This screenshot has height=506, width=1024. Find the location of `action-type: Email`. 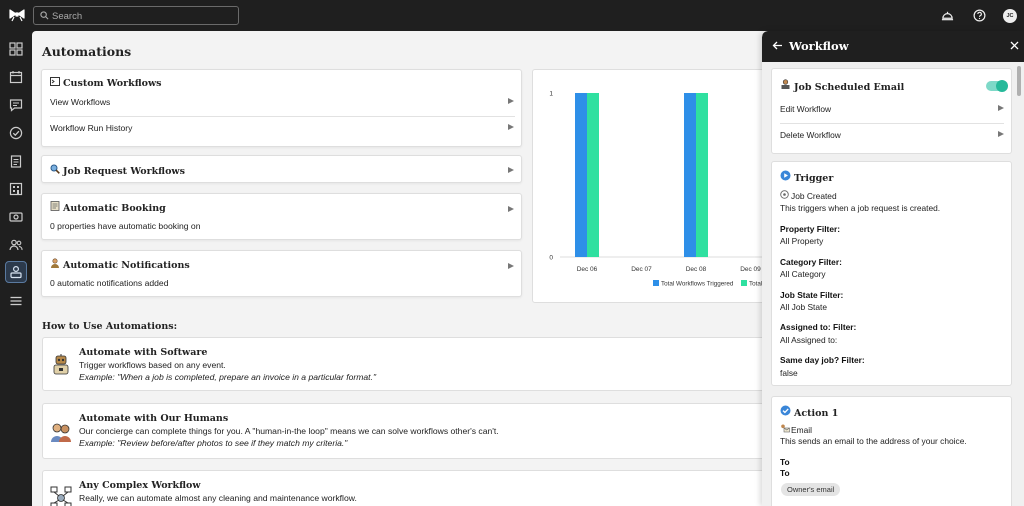

action-type: Email is located at coordinates (801, 430).